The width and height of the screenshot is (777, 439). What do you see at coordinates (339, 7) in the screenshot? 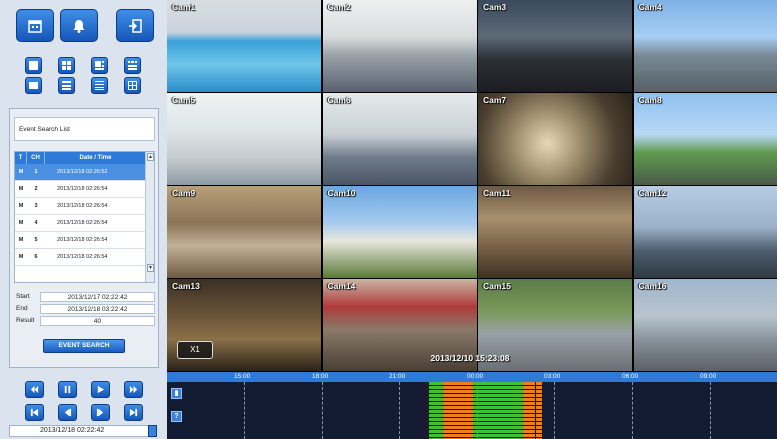
I see `camera-label: Cam2` at bounding box center [339, 7].